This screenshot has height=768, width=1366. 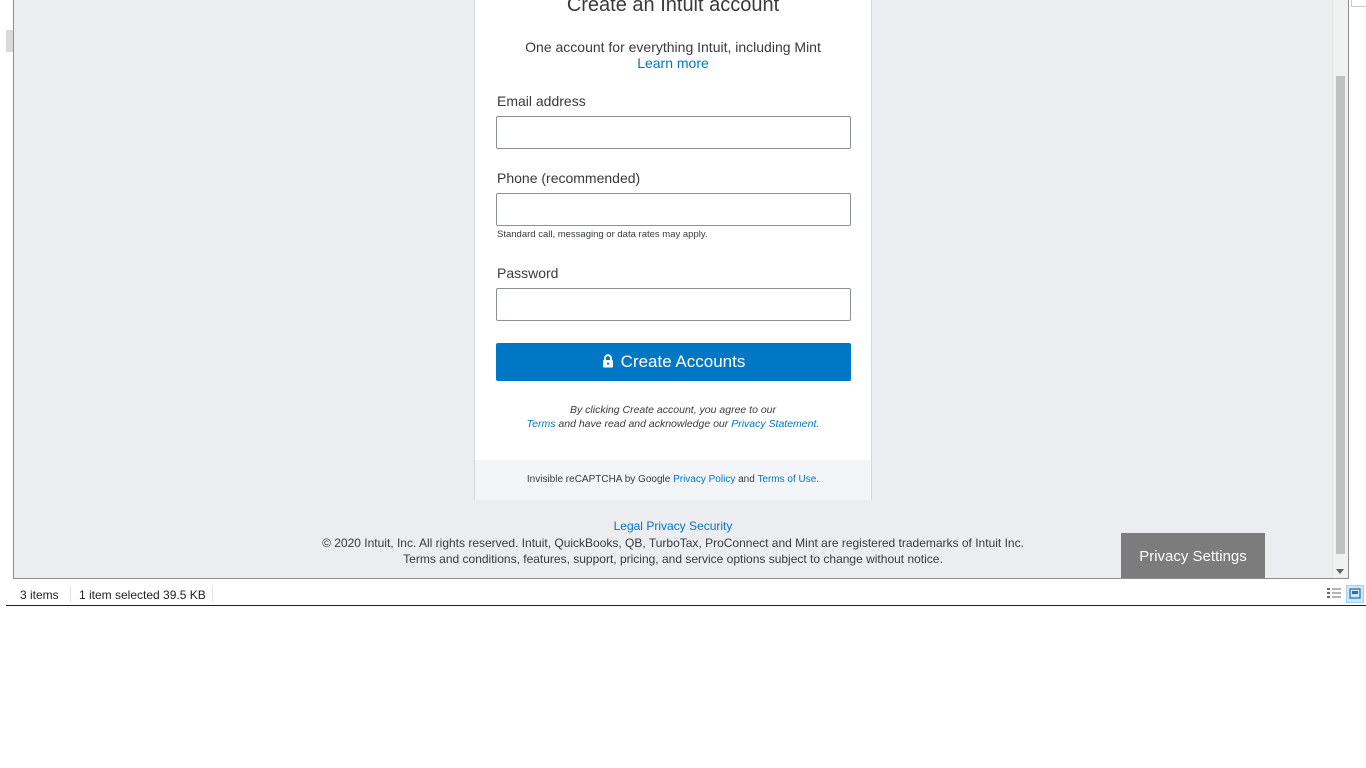 I want to click on recaptcha-privacy-link: Privacy Policy, so click(x=704, y=479).